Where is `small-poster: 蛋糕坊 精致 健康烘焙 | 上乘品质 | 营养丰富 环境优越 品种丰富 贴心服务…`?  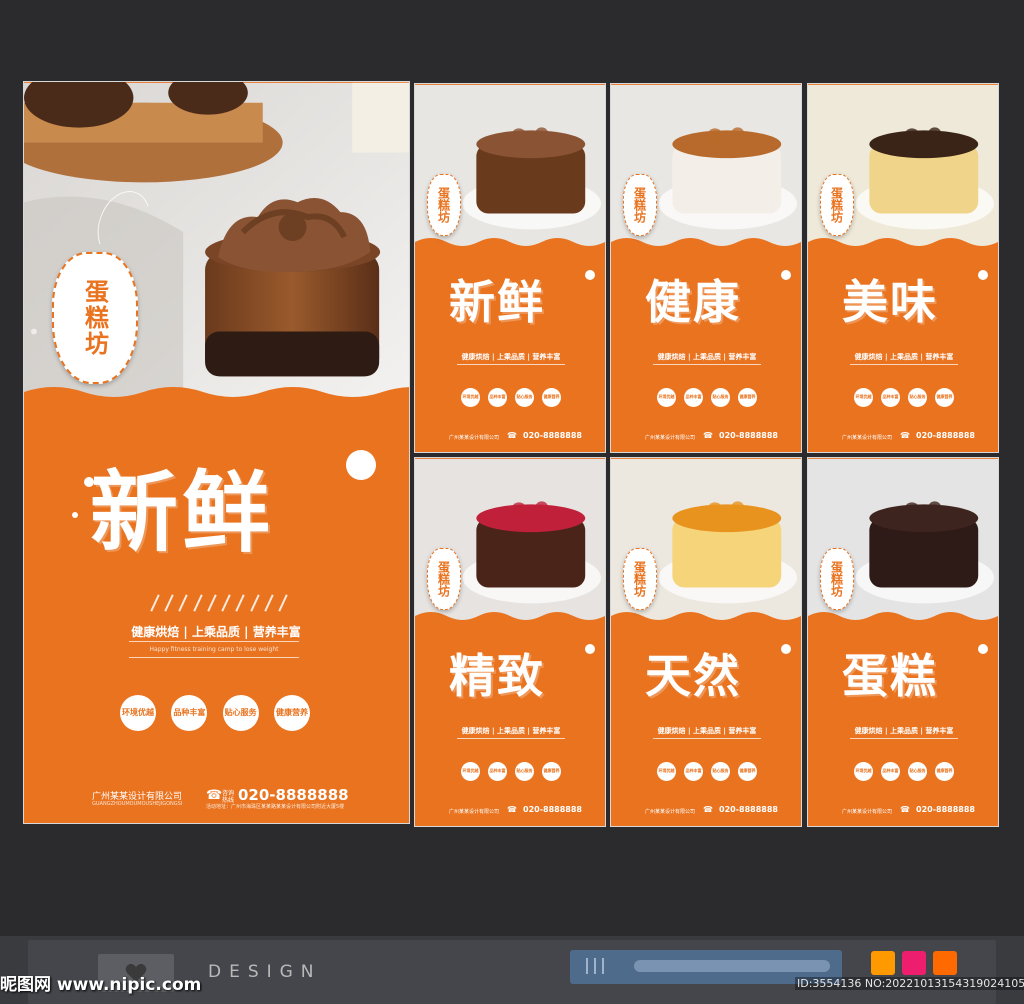
small-poster: 蛋糕坊 精致 健康烘焙 | 上乘品质 | 营养丰富 环境优越 品种丰富 贴心服务… is located at coordinates (510, 642).